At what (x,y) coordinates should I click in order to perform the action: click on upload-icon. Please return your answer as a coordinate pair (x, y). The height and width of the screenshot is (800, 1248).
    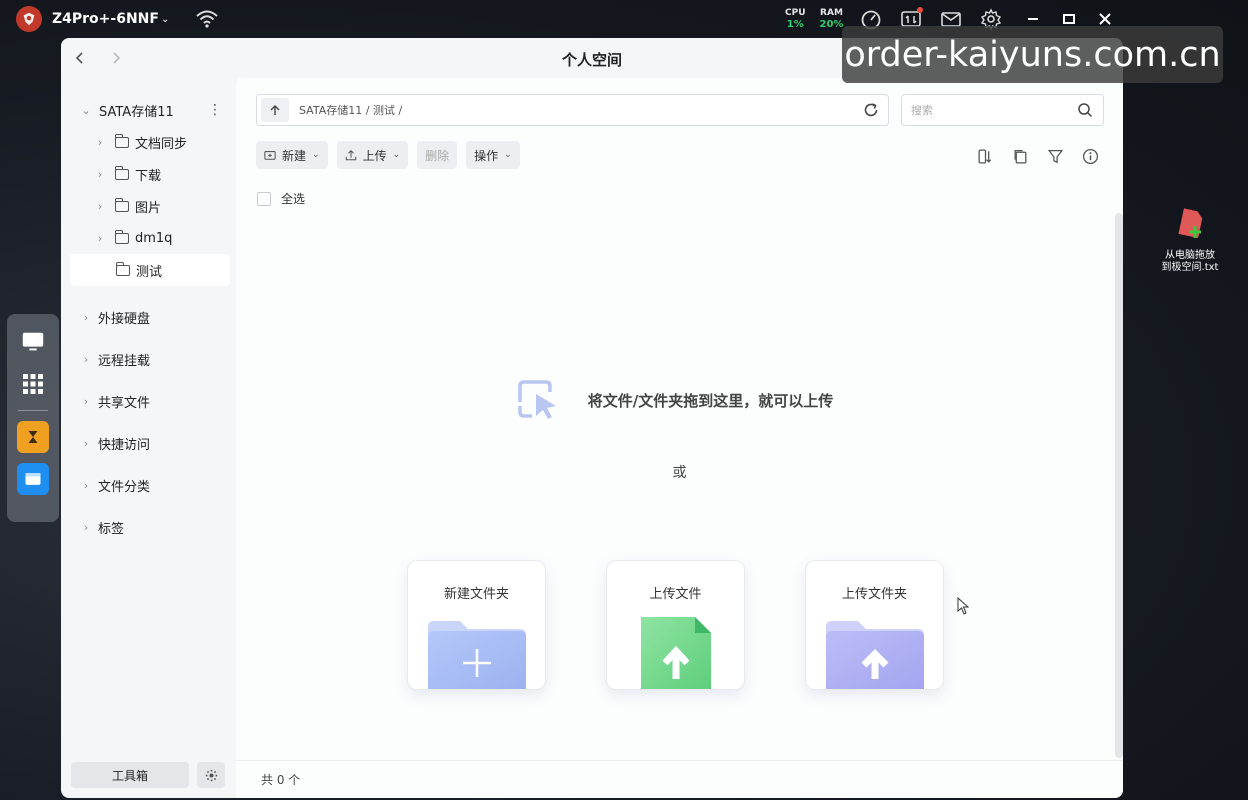
    Looking at the image, I should click on (350, 155).